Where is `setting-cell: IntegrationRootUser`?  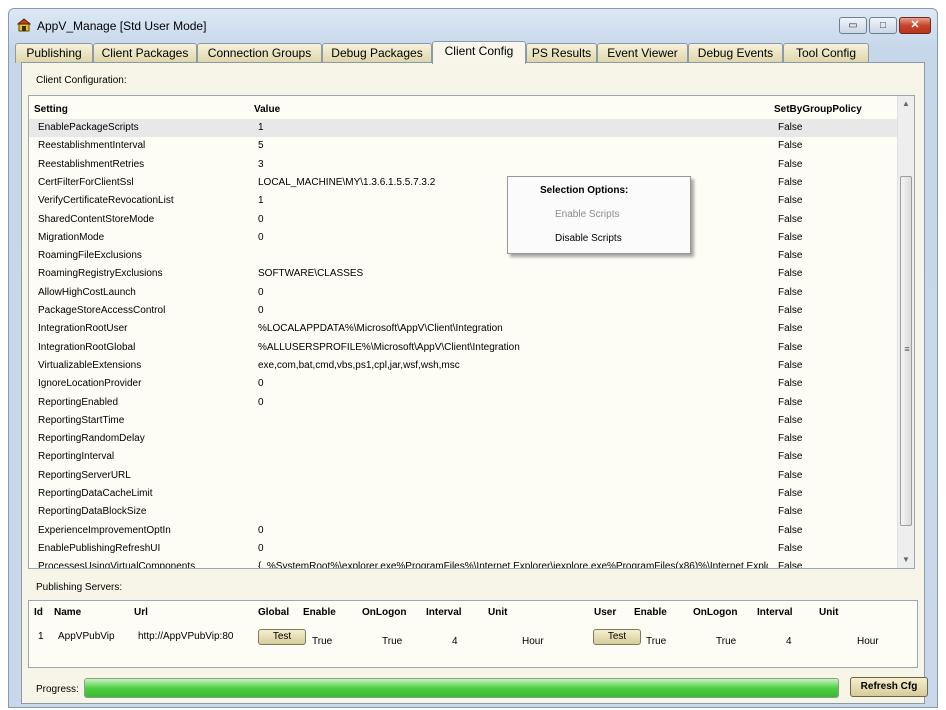 setting-cell: IntegrationRootUser is located at coordinates (83, 329).